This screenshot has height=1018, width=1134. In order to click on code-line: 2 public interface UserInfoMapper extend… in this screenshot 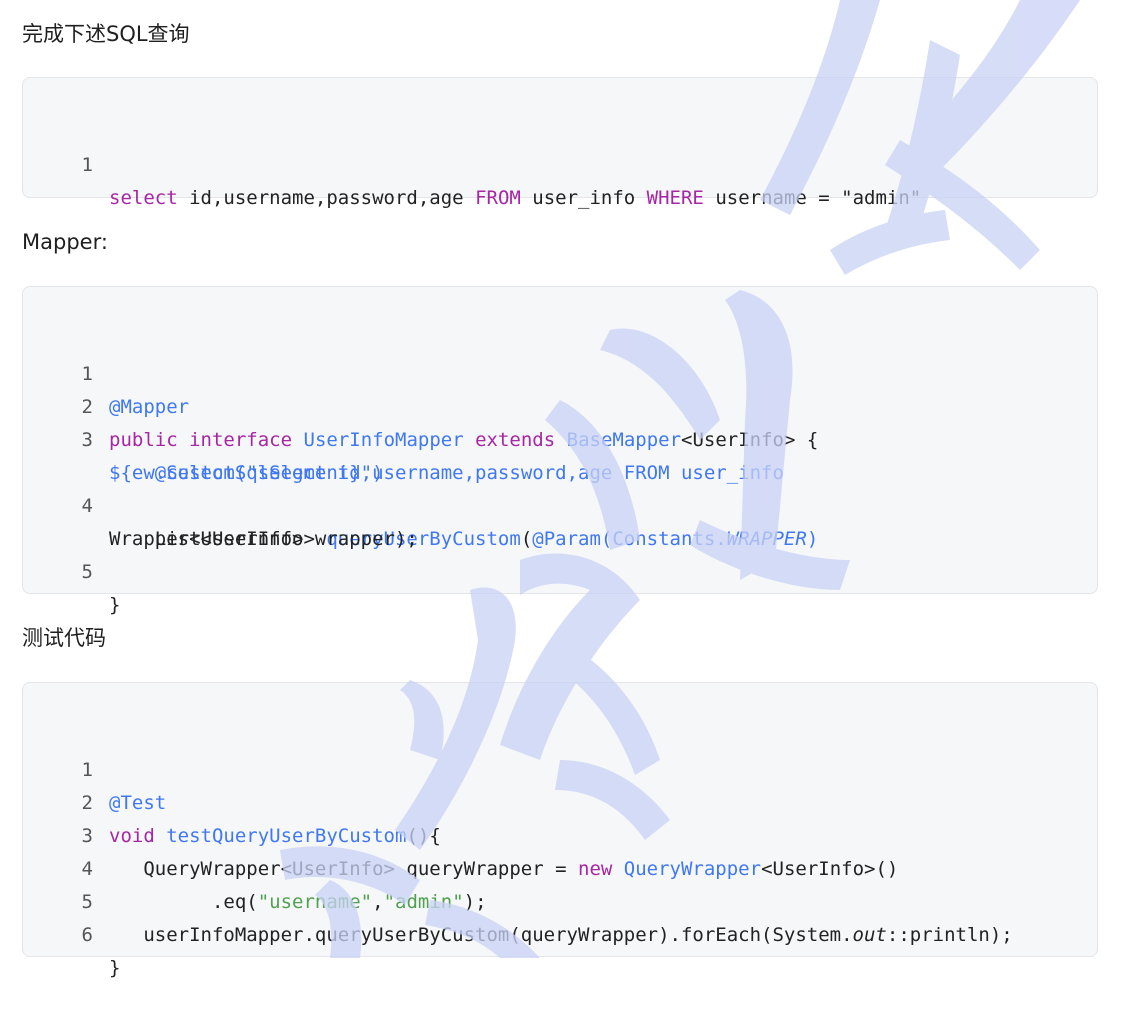, I will do `click(560, 404)`.